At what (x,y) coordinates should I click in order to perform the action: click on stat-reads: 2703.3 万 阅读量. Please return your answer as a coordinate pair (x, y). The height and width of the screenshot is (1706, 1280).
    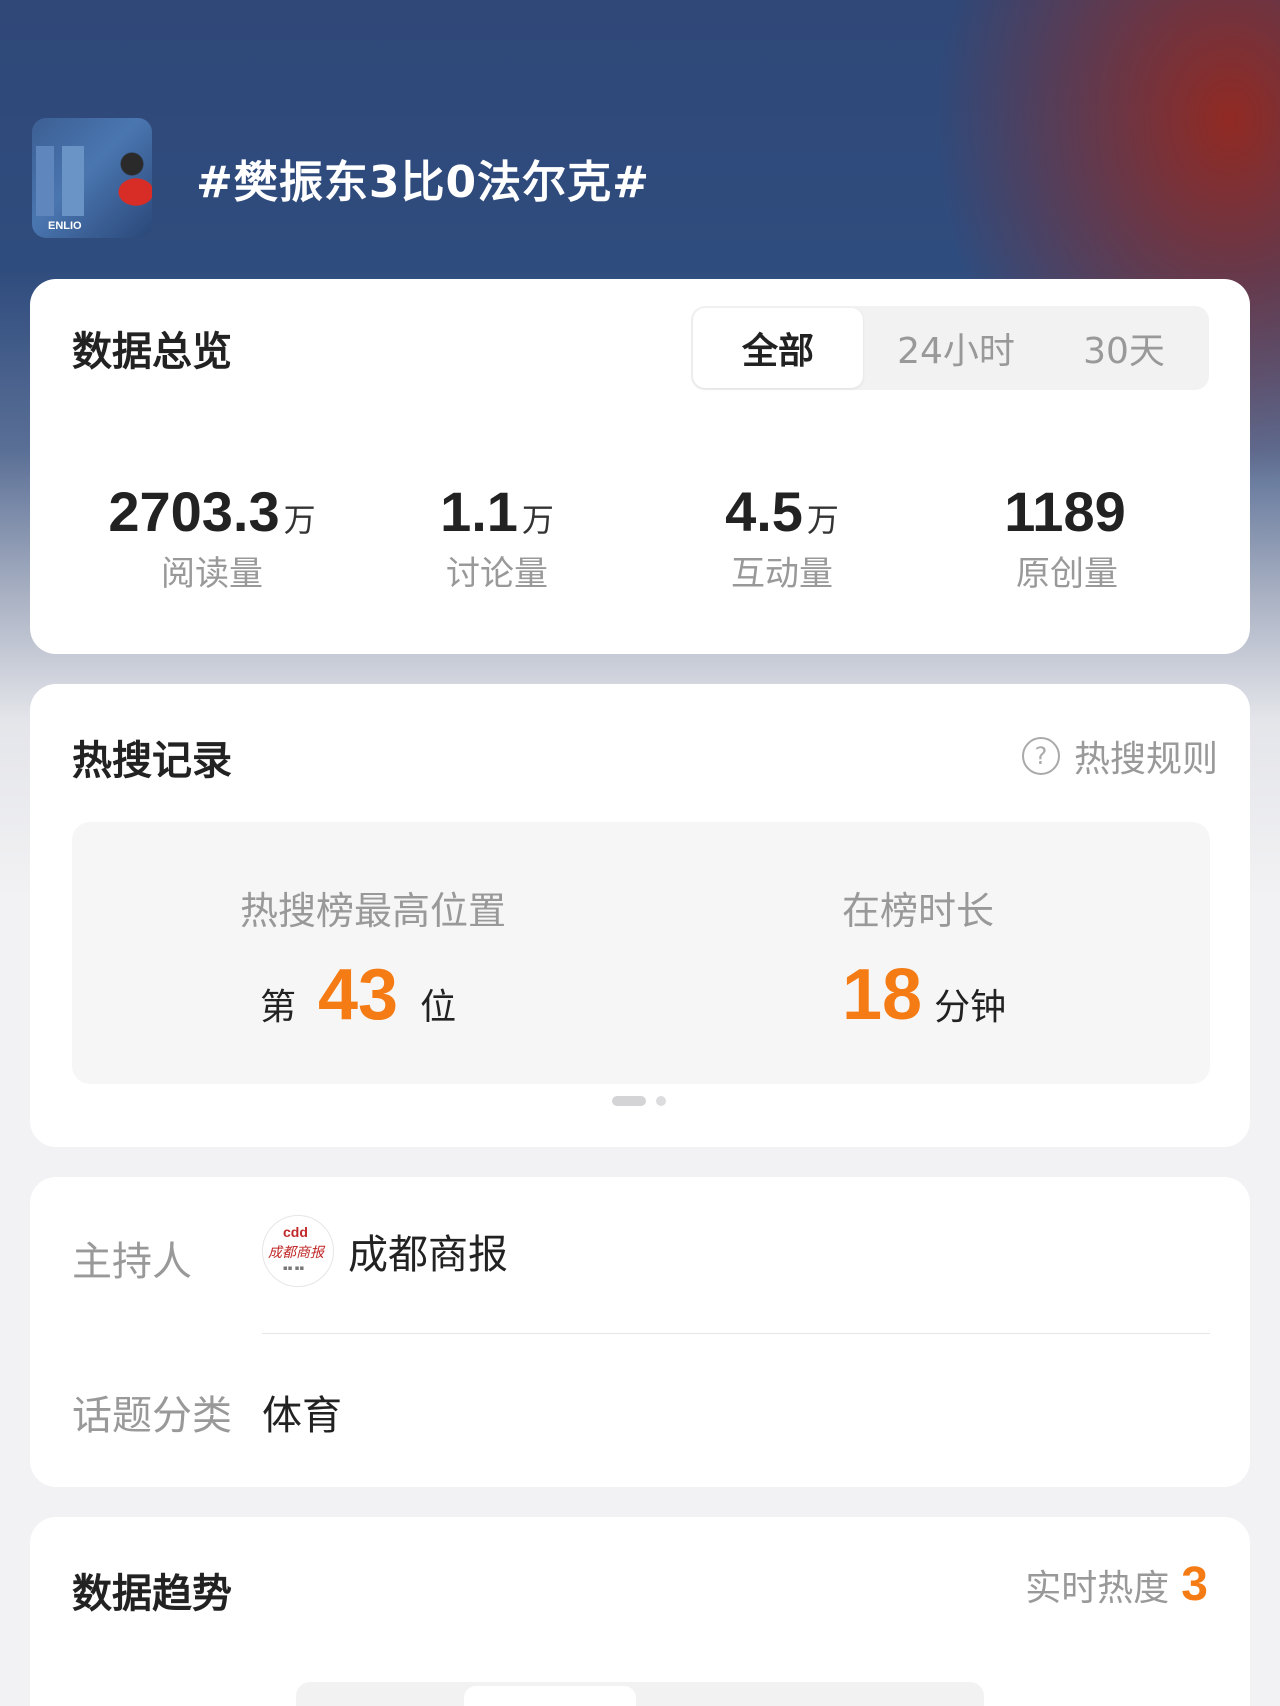
    Looking at the image, I should click on (212, 537).